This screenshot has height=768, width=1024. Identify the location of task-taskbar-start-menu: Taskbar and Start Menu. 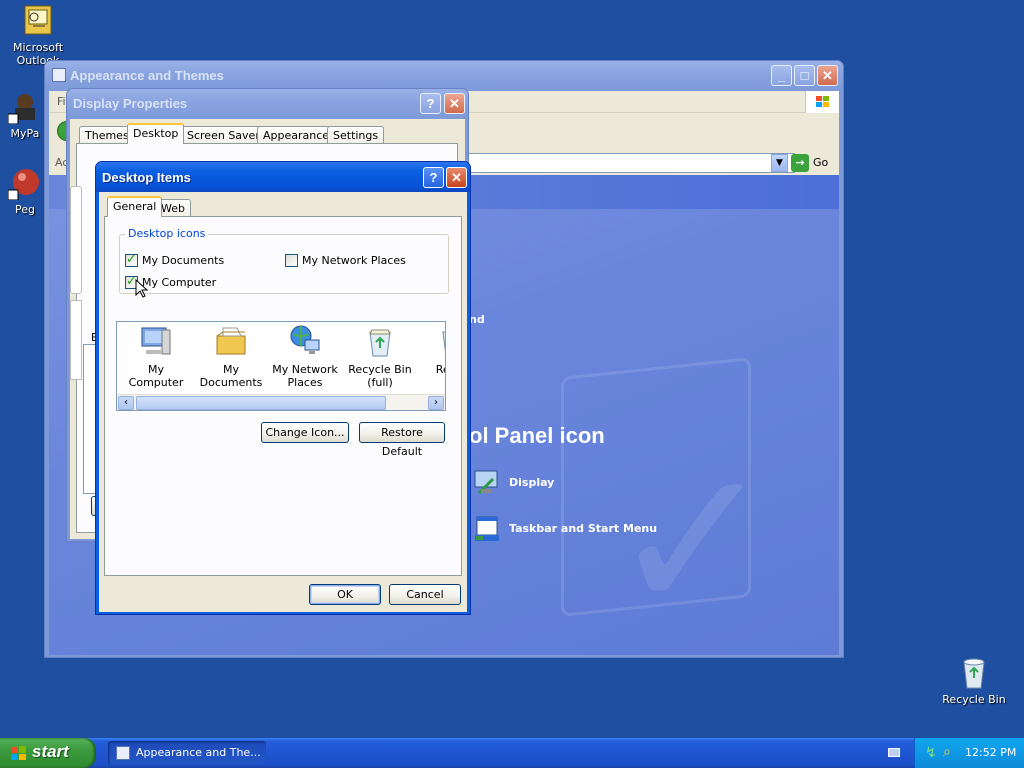
(591, 531).